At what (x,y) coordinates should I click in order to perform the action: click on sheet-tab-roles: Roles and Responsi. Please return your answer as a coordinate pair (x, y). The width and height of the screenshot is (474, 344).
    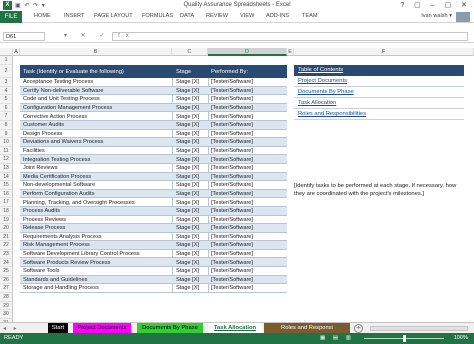
    Looking at the image, I should click on (307, 328).